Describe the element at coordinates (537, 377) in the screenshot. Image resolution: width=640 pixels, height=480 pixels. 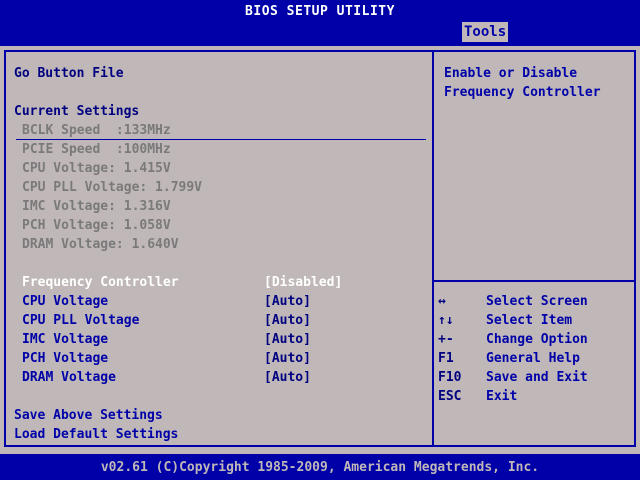
I see `key-desc-save-and-exit: Save and Exit` at that location.